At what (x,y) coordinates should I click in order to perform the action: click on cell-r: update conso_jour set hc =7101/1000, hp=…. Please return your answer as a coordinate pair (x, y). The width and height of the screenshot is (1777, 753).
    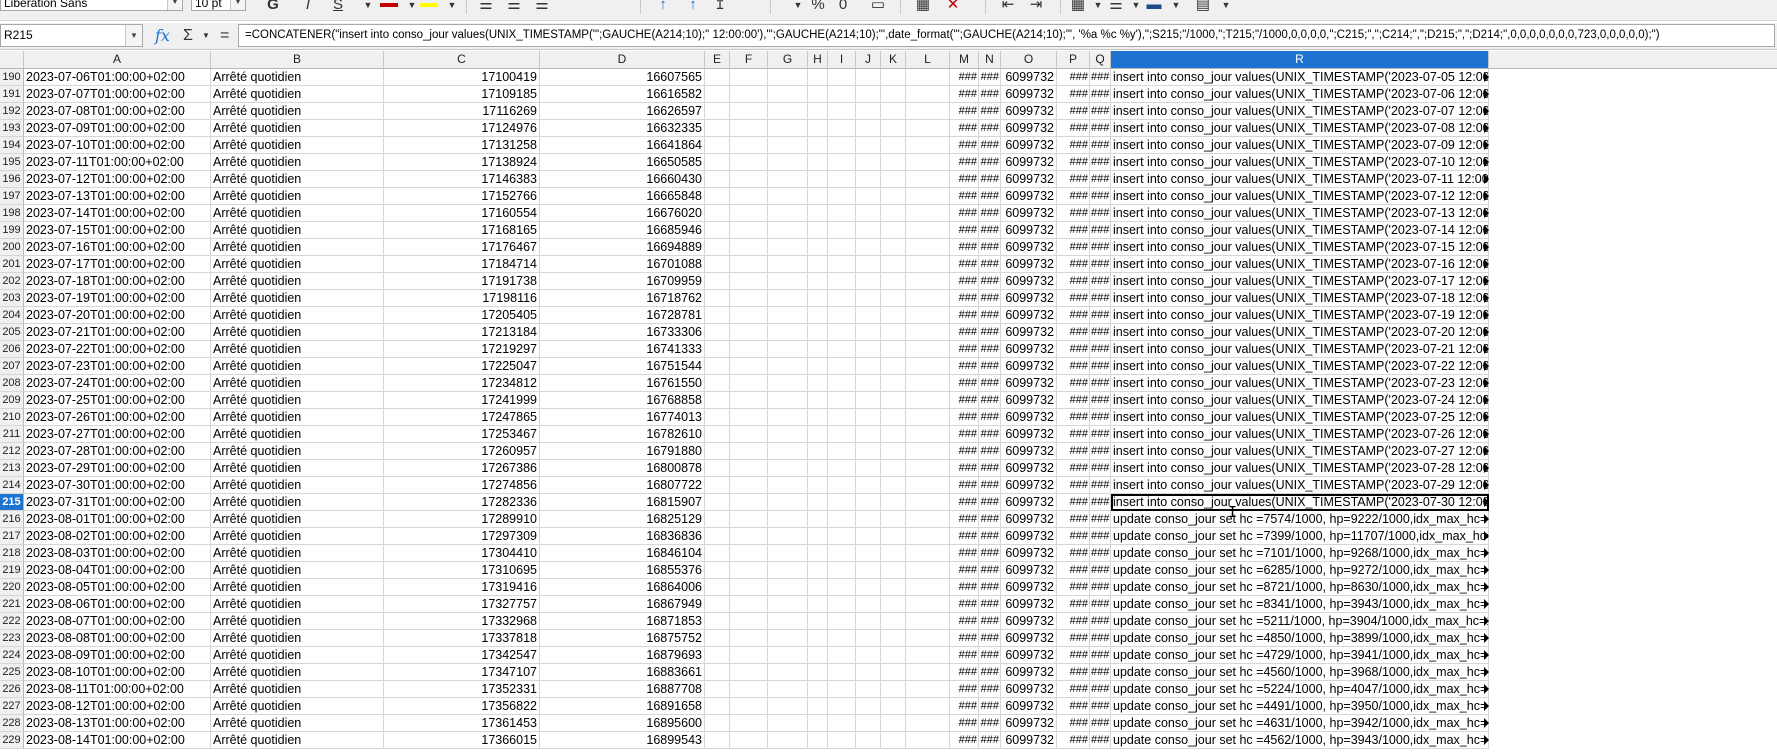
    Looking at the image, I should click on (1300, 553).